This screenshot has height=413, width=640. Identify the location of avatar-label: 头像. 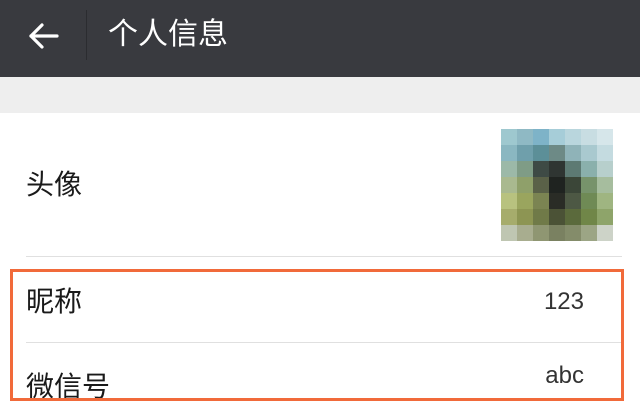
(54, 184).